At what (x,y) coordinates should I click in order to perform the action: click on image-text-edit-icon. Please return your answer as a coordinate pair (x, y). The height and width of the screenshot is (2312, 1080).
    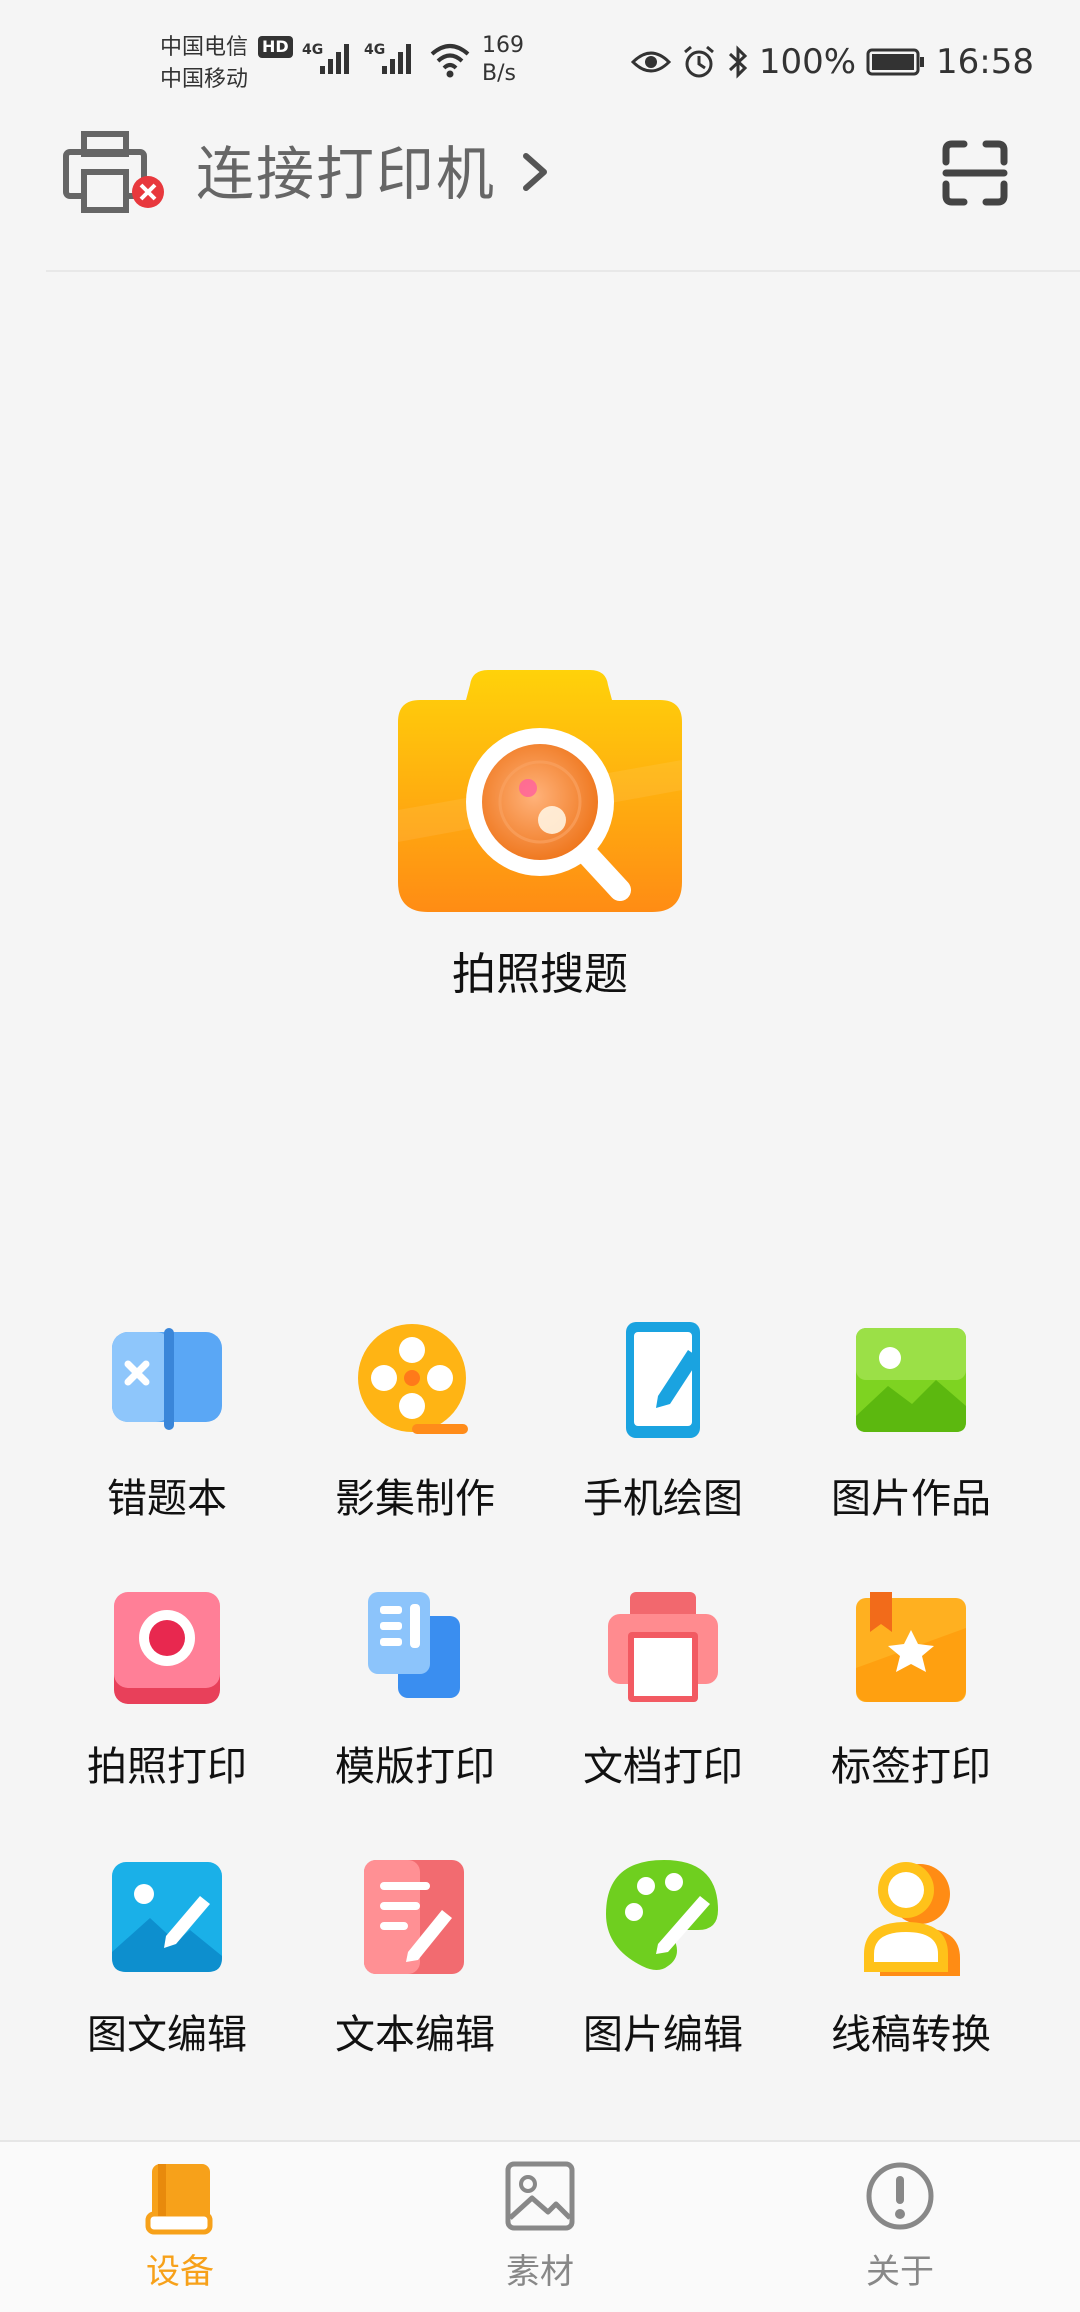
    Looking at the image, I should click on (167, 1917).